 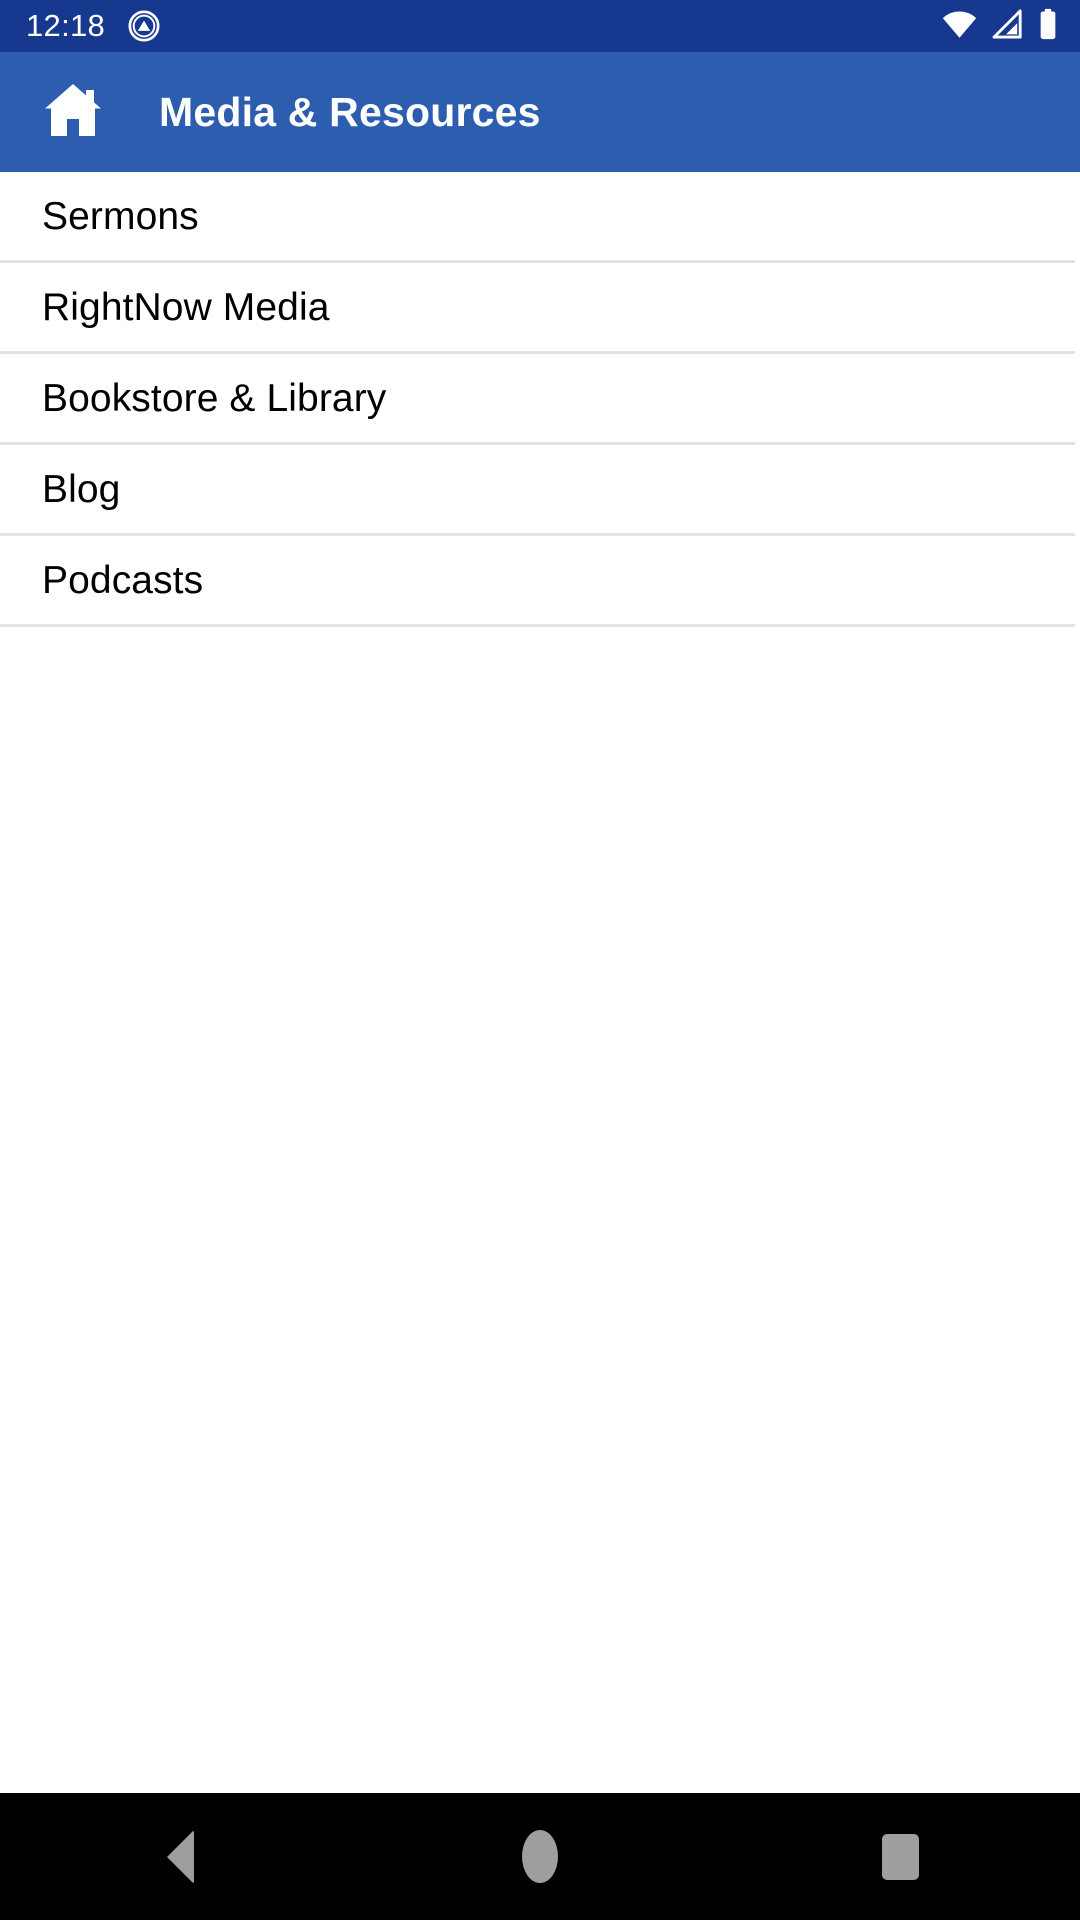 I want to click on status-bar-clock: 12:18, so click(x=66, y=25).